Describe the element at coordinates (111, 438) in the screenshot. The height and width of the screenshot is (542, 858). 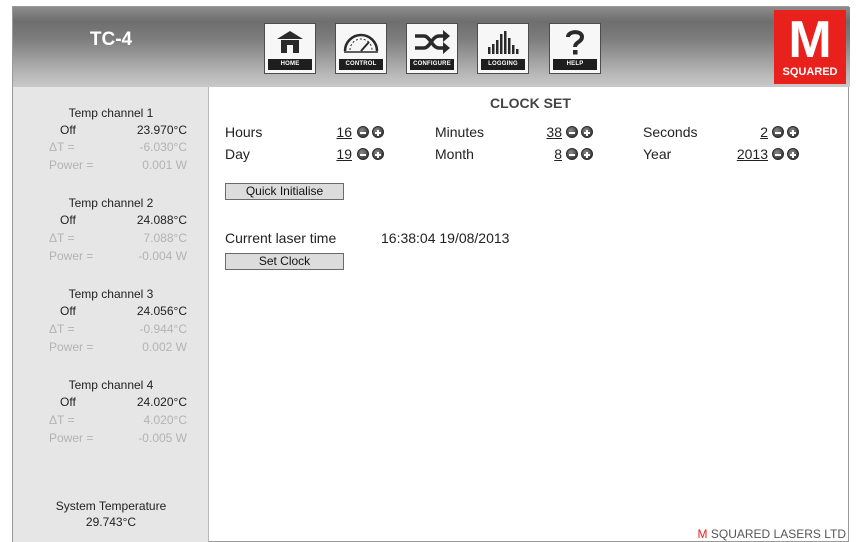
I see `channel-4-power-row: Power = -0.005 W` at that location.